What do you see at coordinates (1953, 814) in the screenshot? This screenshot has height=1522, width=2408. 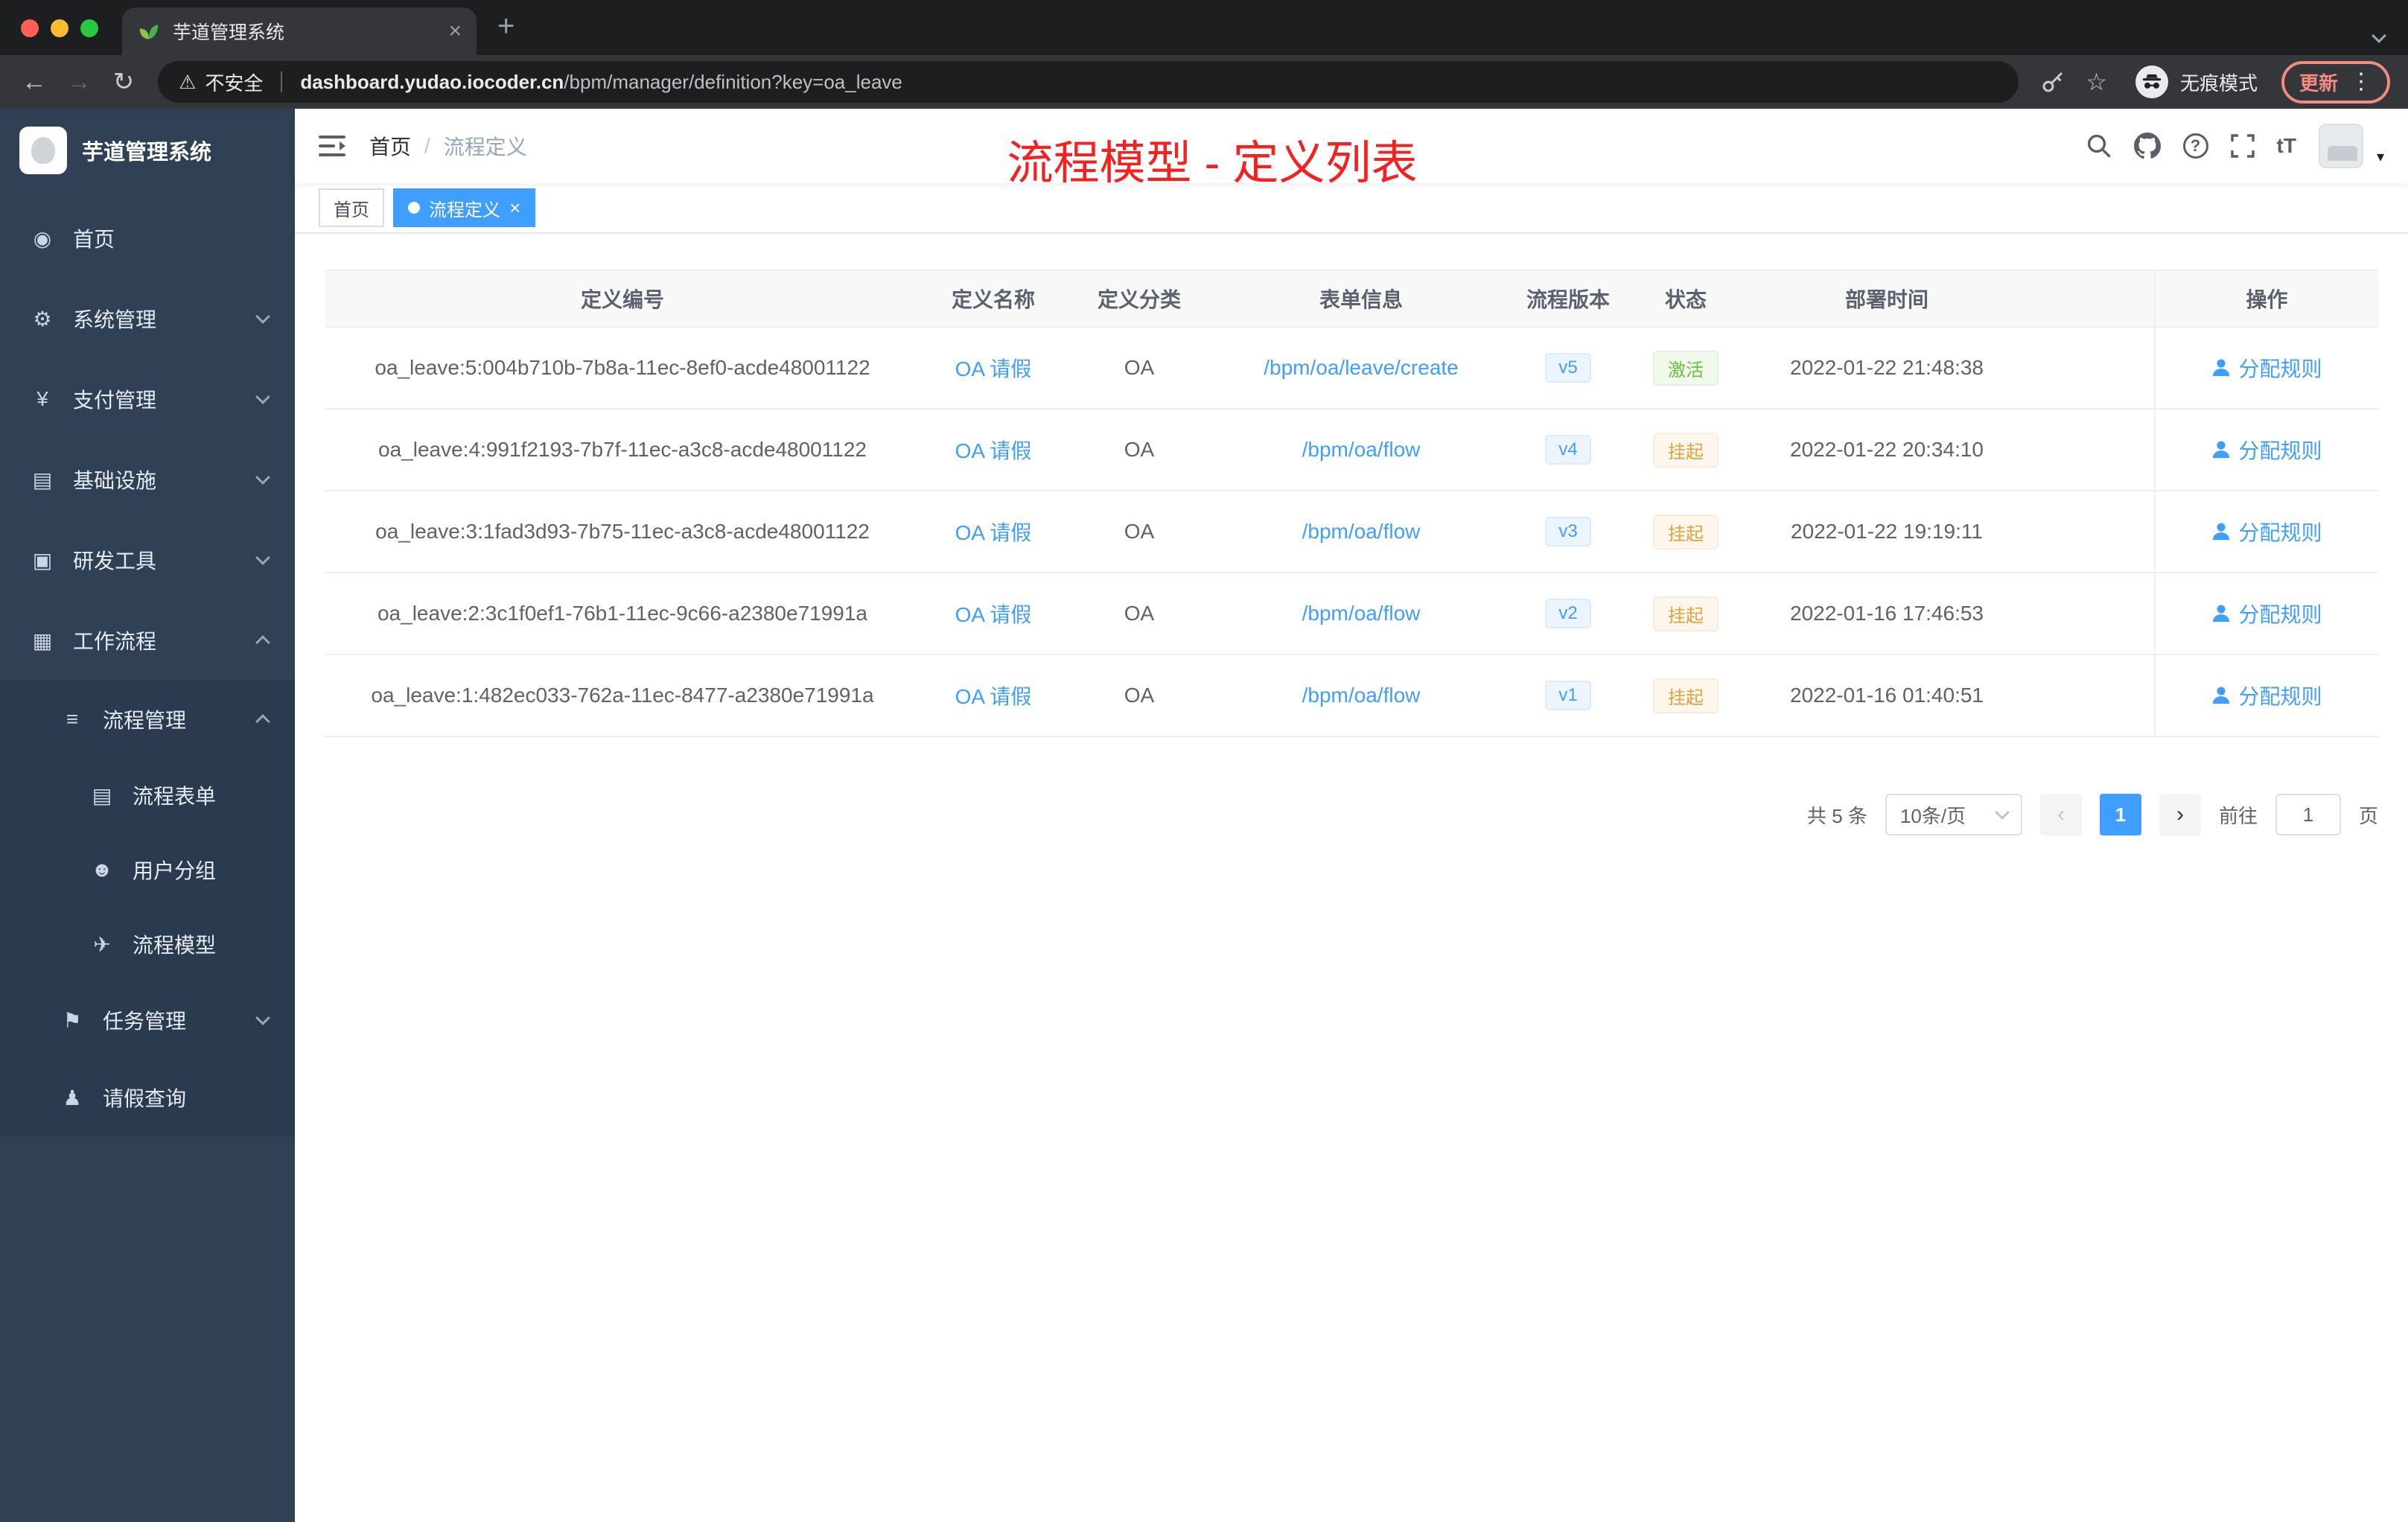 I see `page-size-select: 10条/页` at bounding box center [1953, 814].